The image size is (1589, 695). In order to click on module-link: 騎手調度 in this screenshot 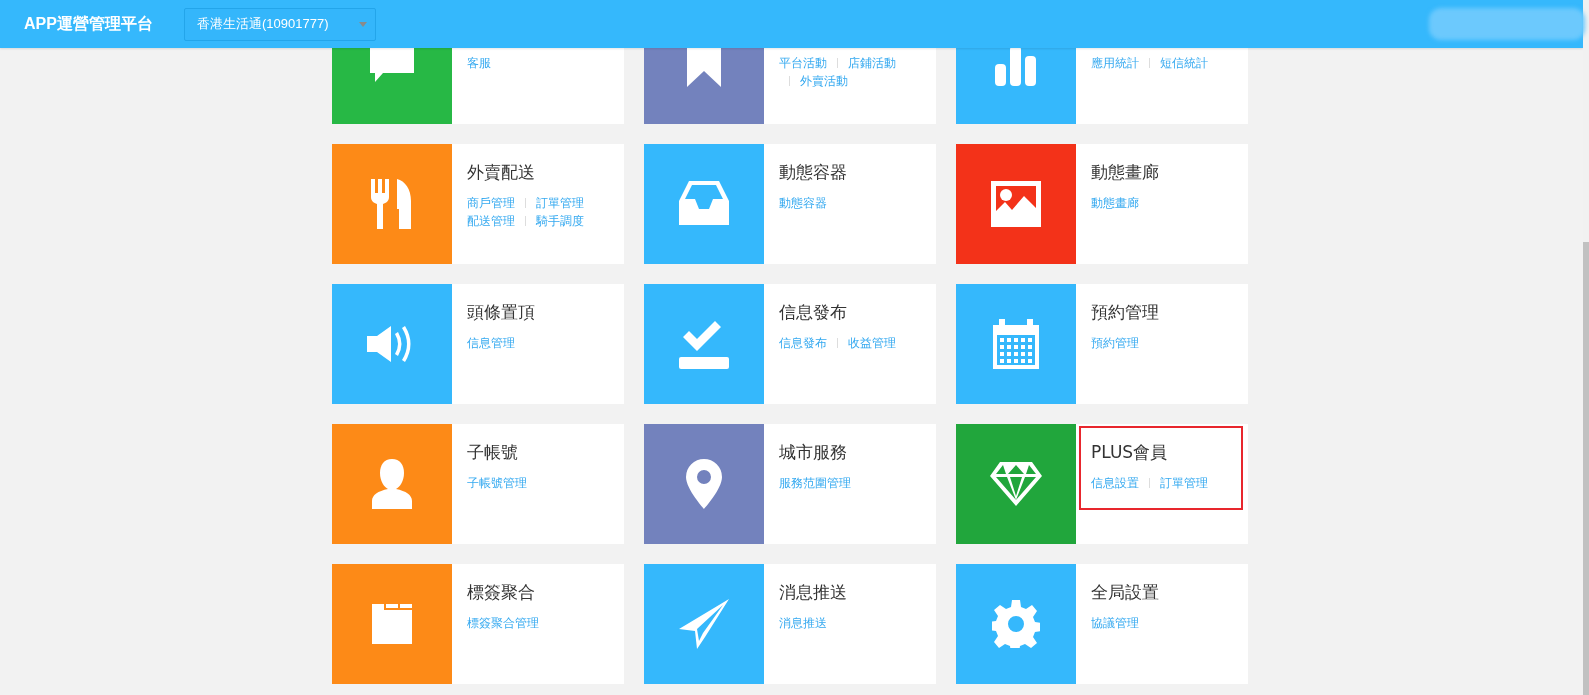, I will do `click(554, 221)`.